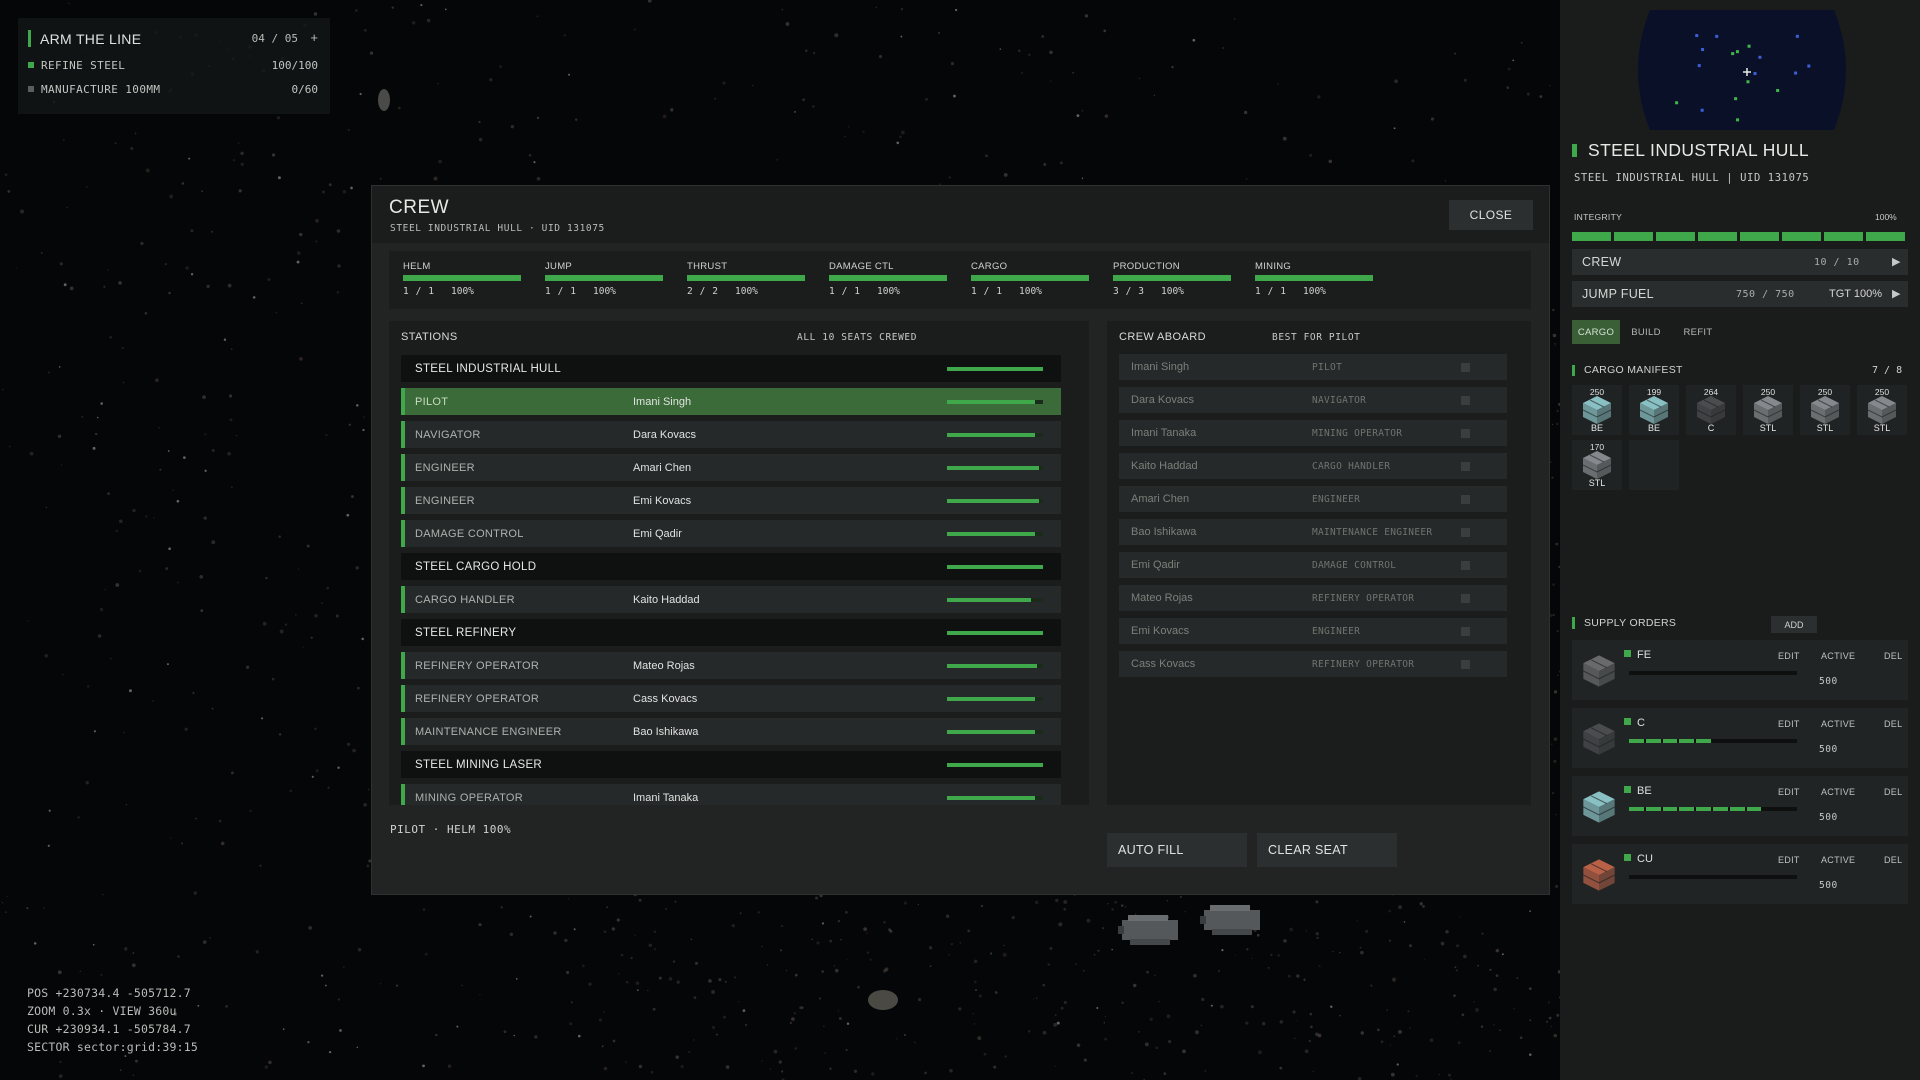  I want to click on station-stat: PRODUCTION 3 / 3 100%, so click(1173, 281).